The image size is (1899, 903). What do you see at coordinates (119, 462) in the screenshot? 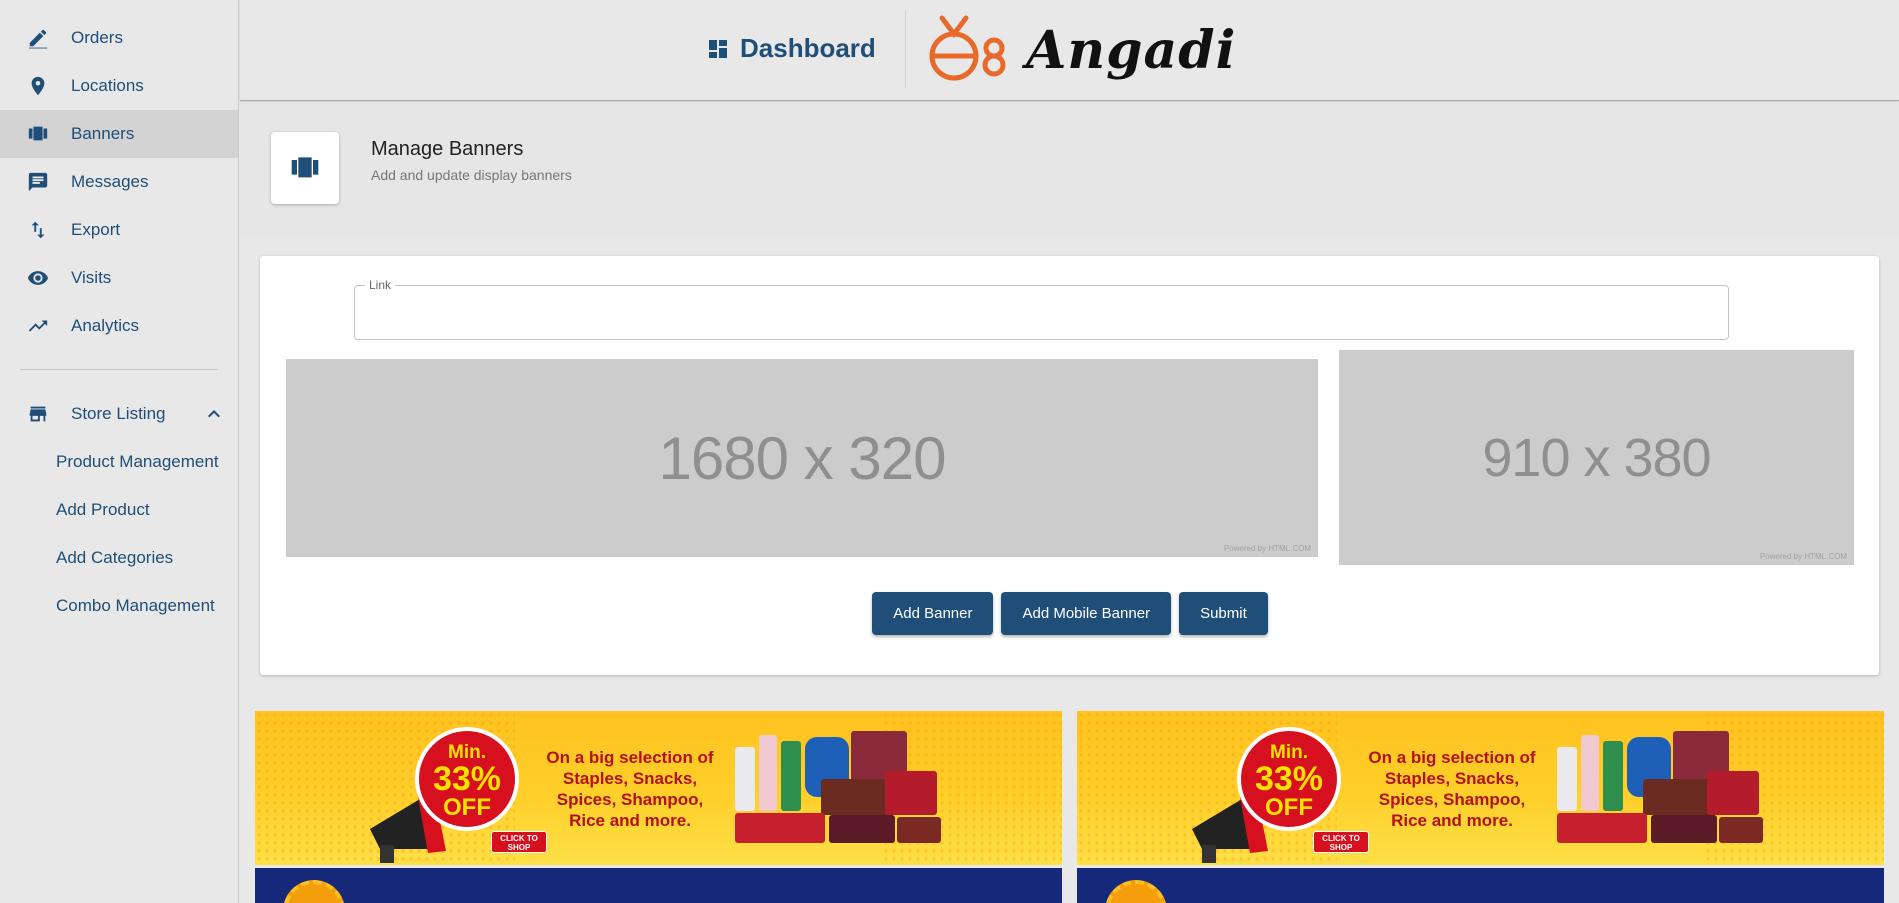
I see `sidebar-subitem-product-management: Product Management` at bounding box center [119, 462].